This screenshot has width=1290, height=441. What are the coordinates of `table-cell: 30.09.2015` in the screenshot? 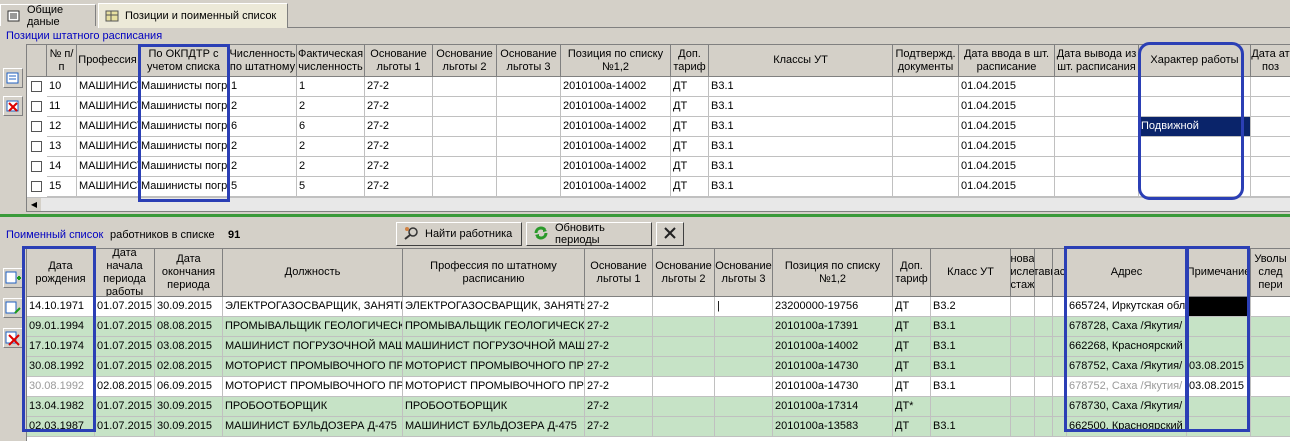 It's located at (189, 307).